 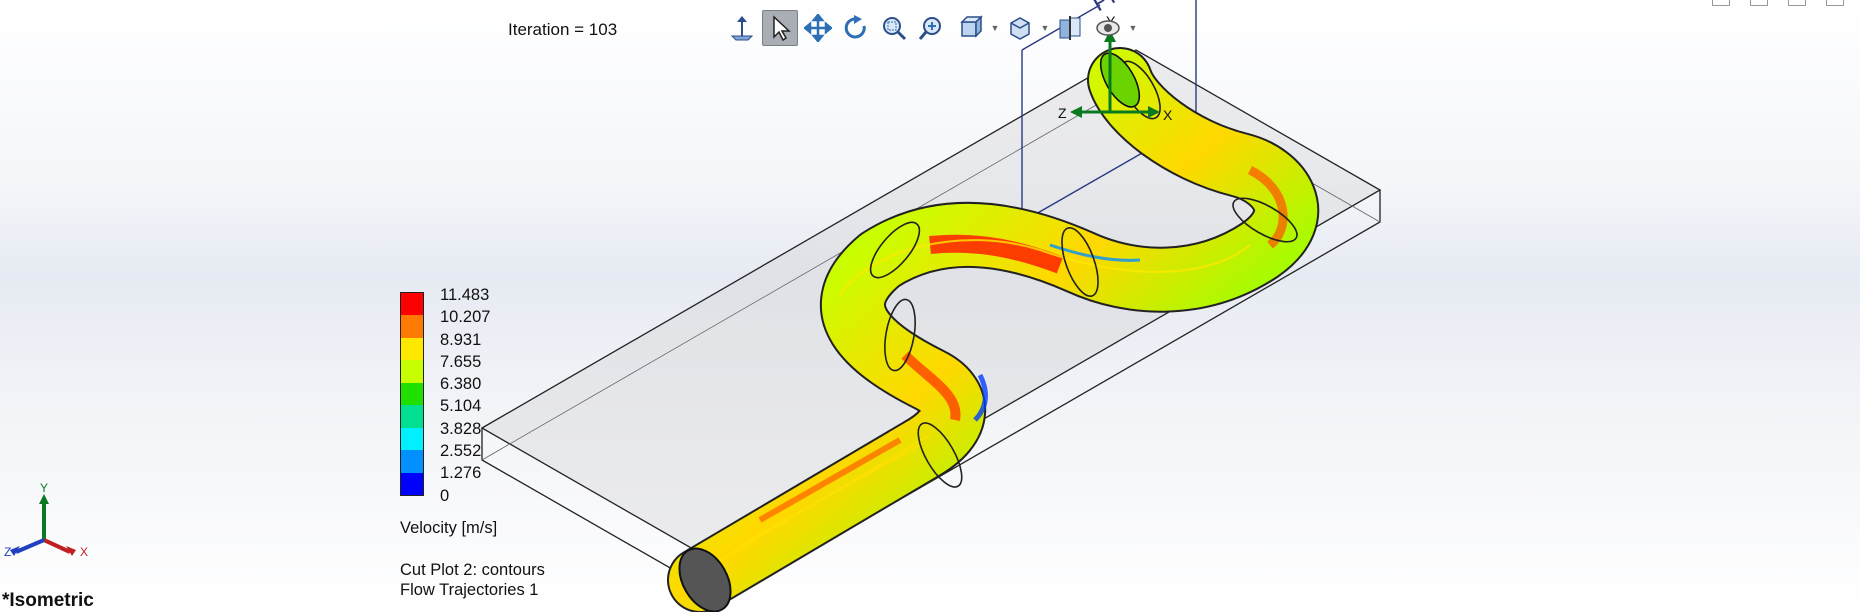 I want to click on display-style-icon, so click(x=1020, y=28).